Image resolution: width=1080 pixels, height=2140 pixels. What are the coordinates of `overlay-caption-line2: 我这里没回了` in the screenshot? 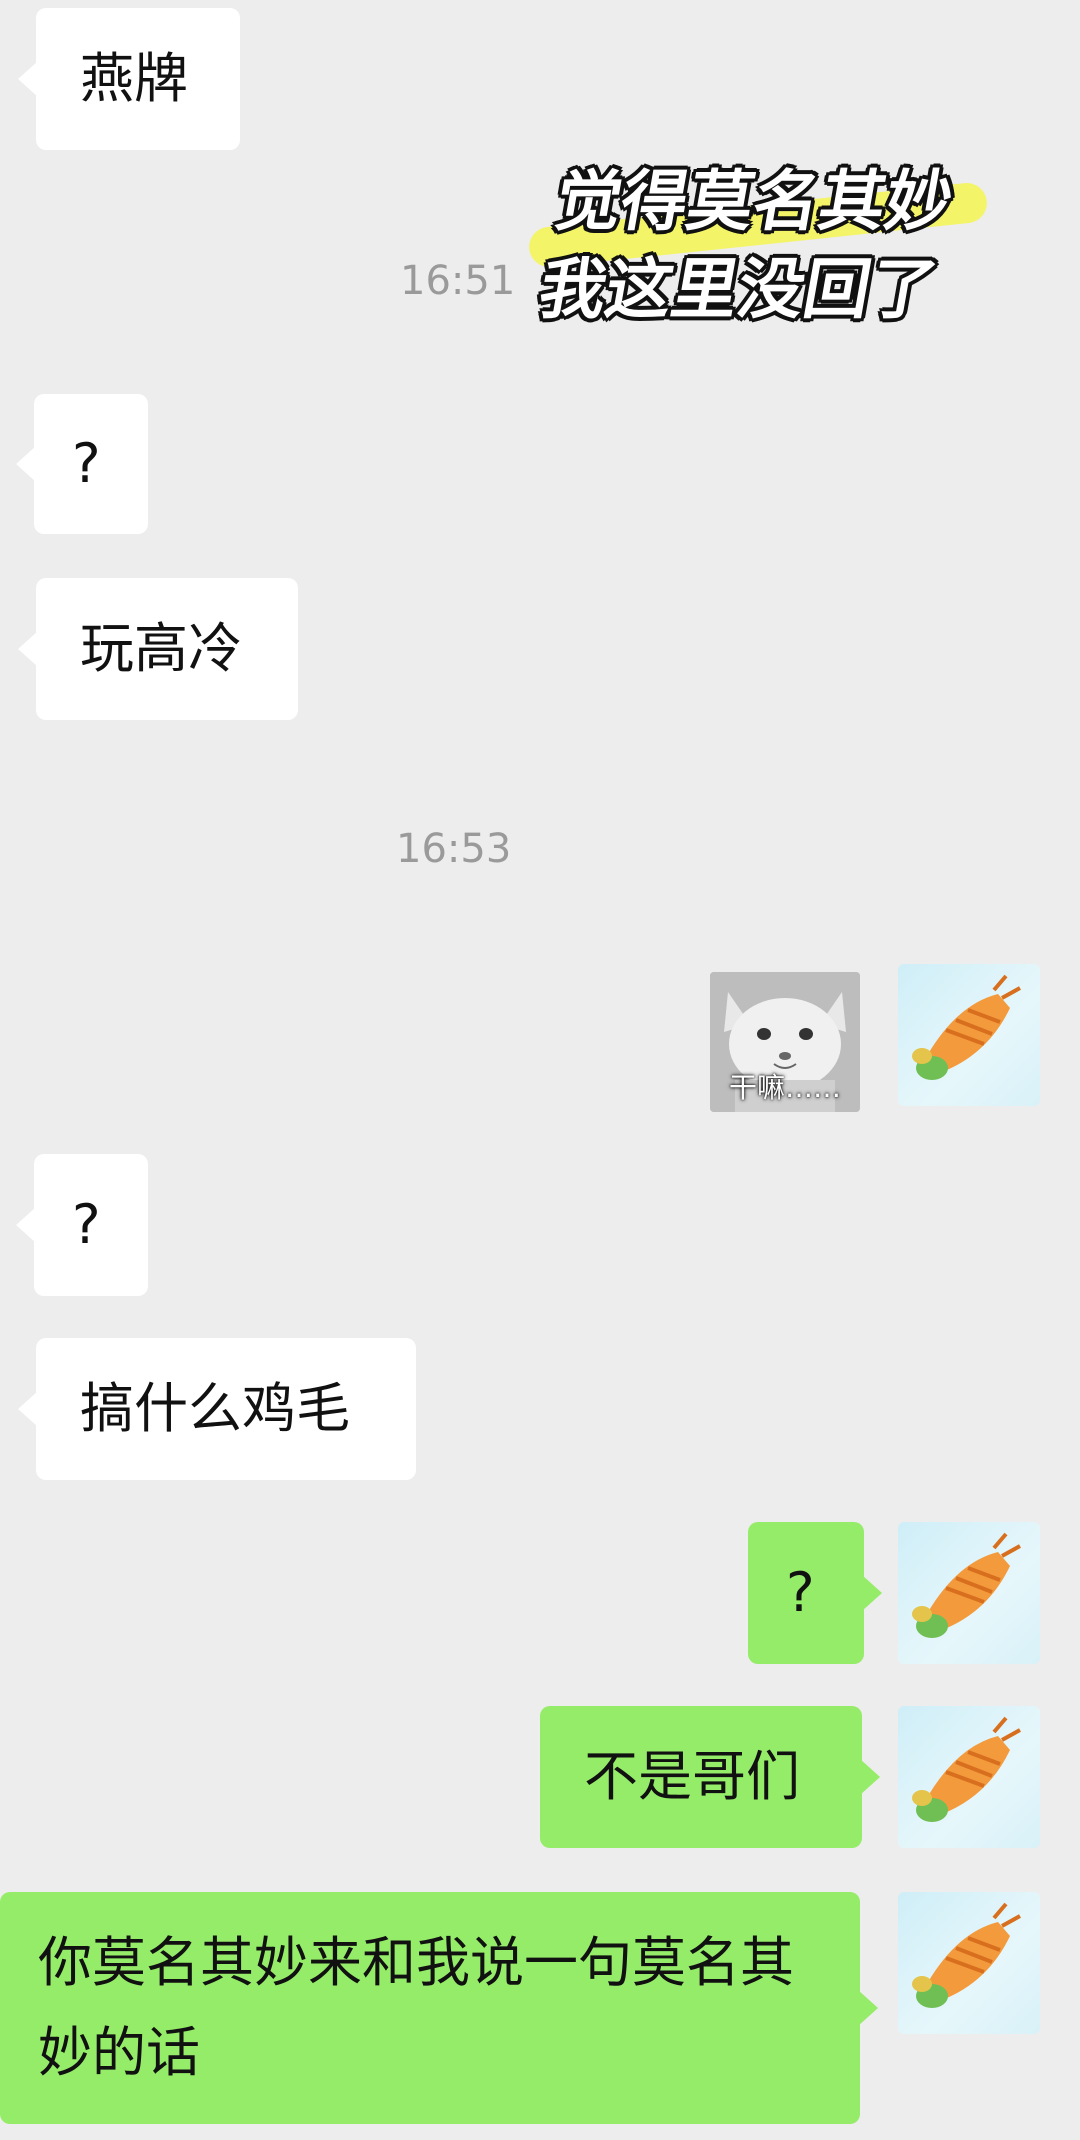 It's located at (738, 289).